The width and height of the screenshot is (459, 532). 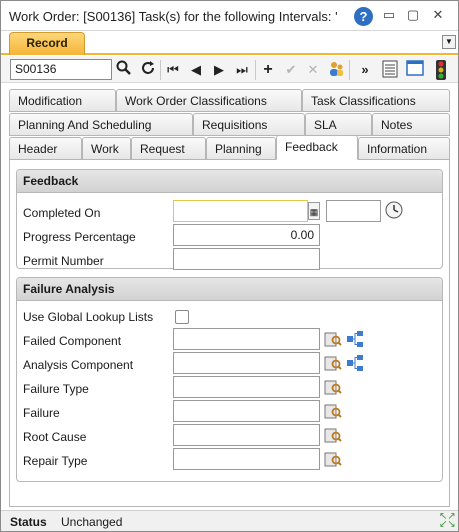 What do you see at coordinates (336, 70) in the screenshot?
I see `users-icon` at bounding box center [336, 70].